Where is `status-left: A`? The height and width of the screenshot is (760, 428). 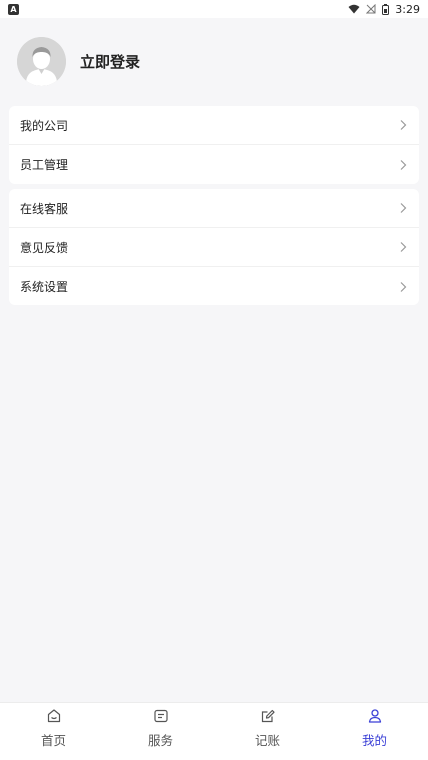
status-left: A is located at coordinates (13, 9).